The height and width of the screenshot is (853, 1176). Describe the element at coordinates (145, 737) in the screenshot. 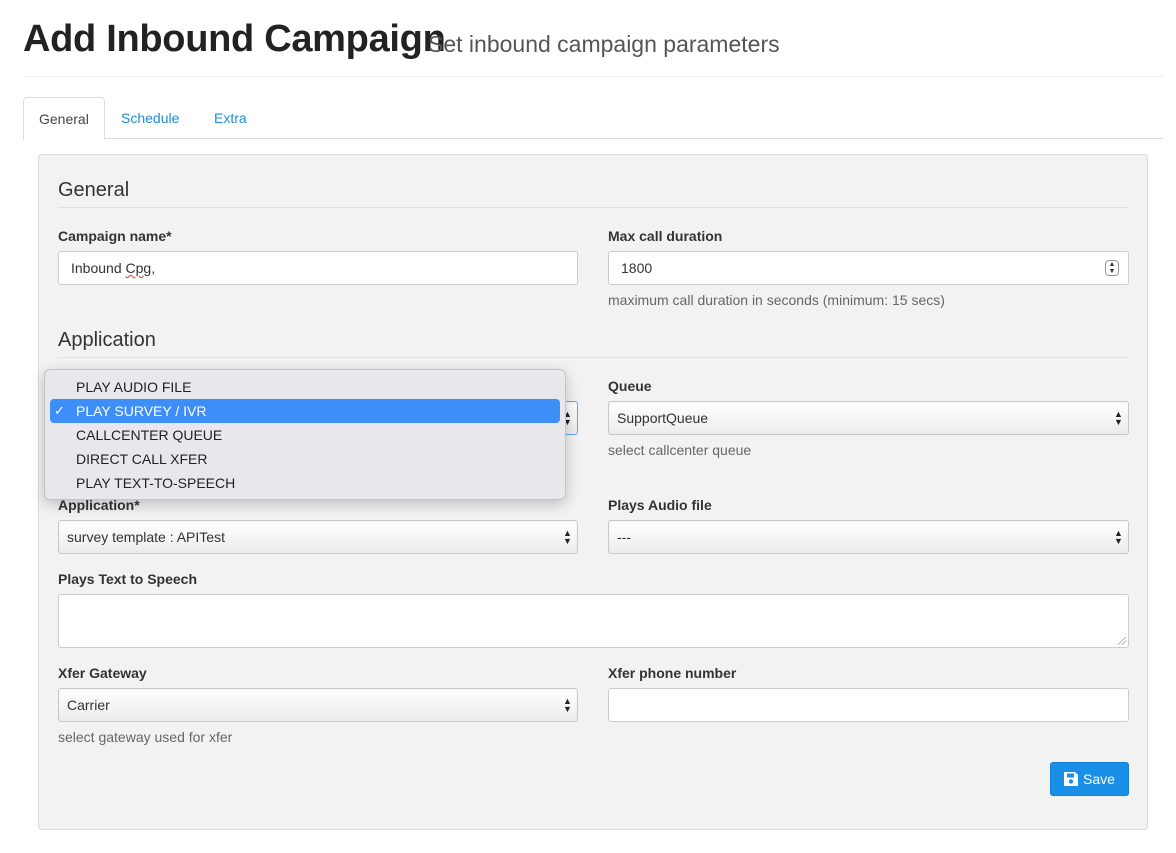

I see `xfer-gateway-help: select gateway used for xfer` at that location.